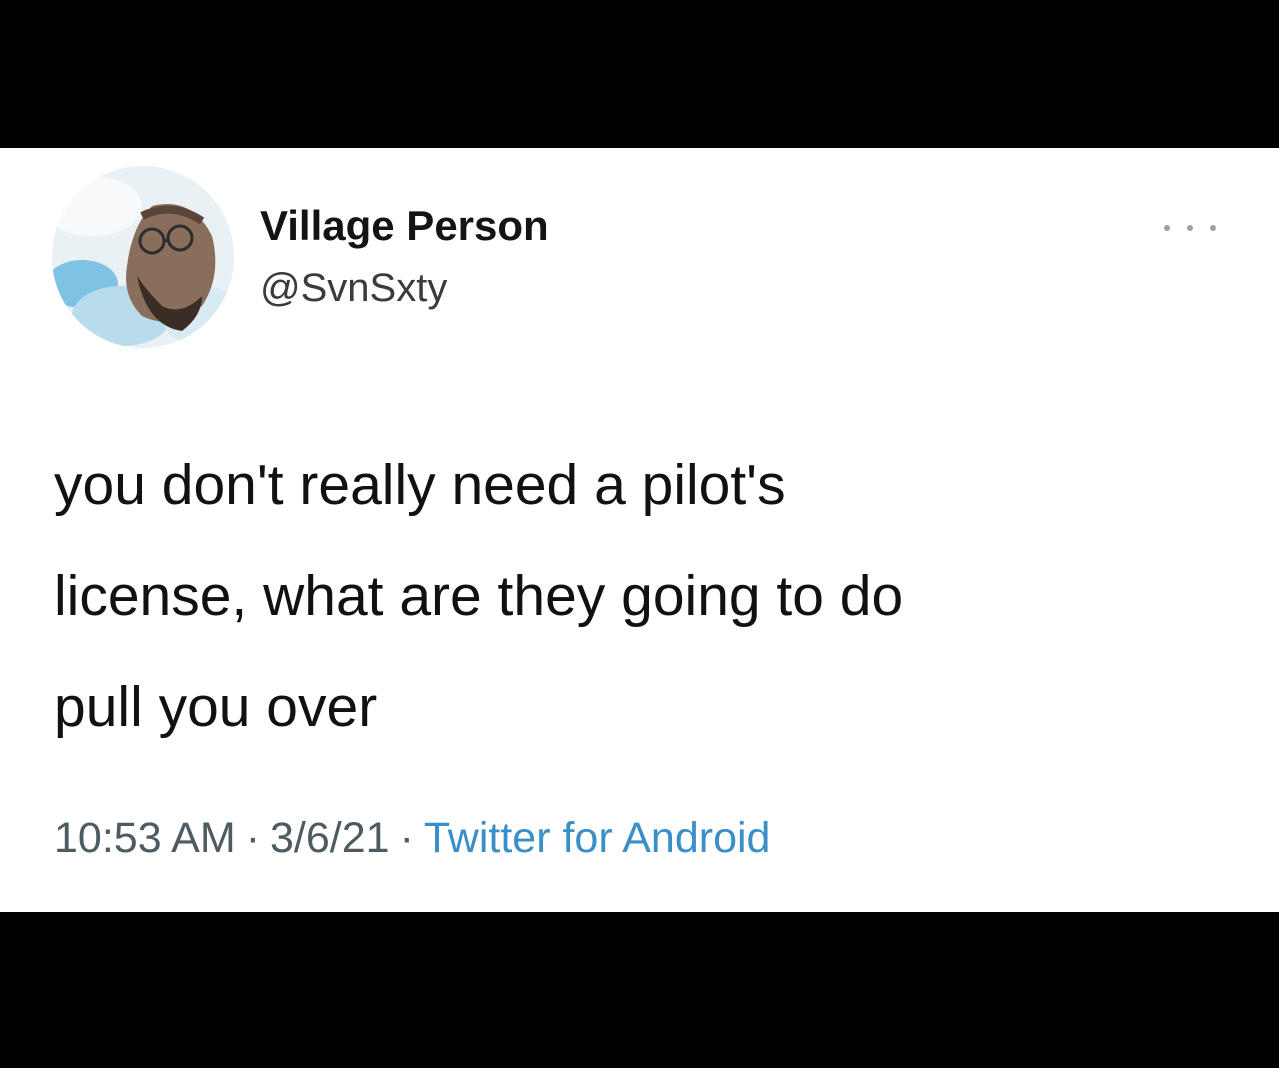 Image resolution: width=1279 pixels, height=1068 pixels. I want to click on tweet-source-link: Twitter for Android, so click(597, 838).